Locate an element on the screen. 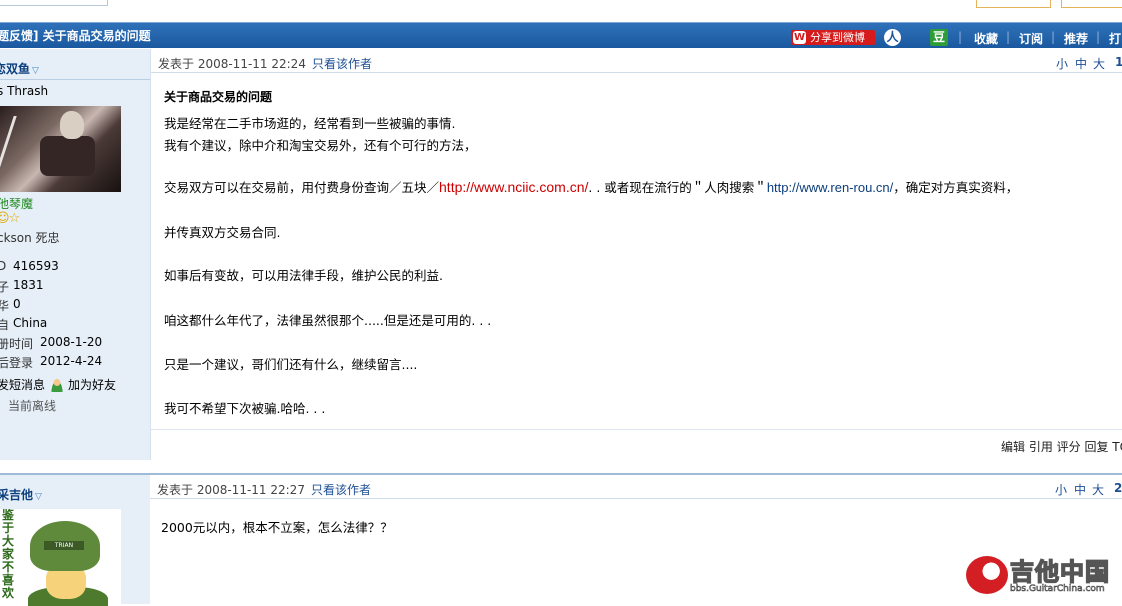 The width and height of the screenshot is (1122, 606). post-title: 关于商品交易的问题 is located at coordinates (218, 97).